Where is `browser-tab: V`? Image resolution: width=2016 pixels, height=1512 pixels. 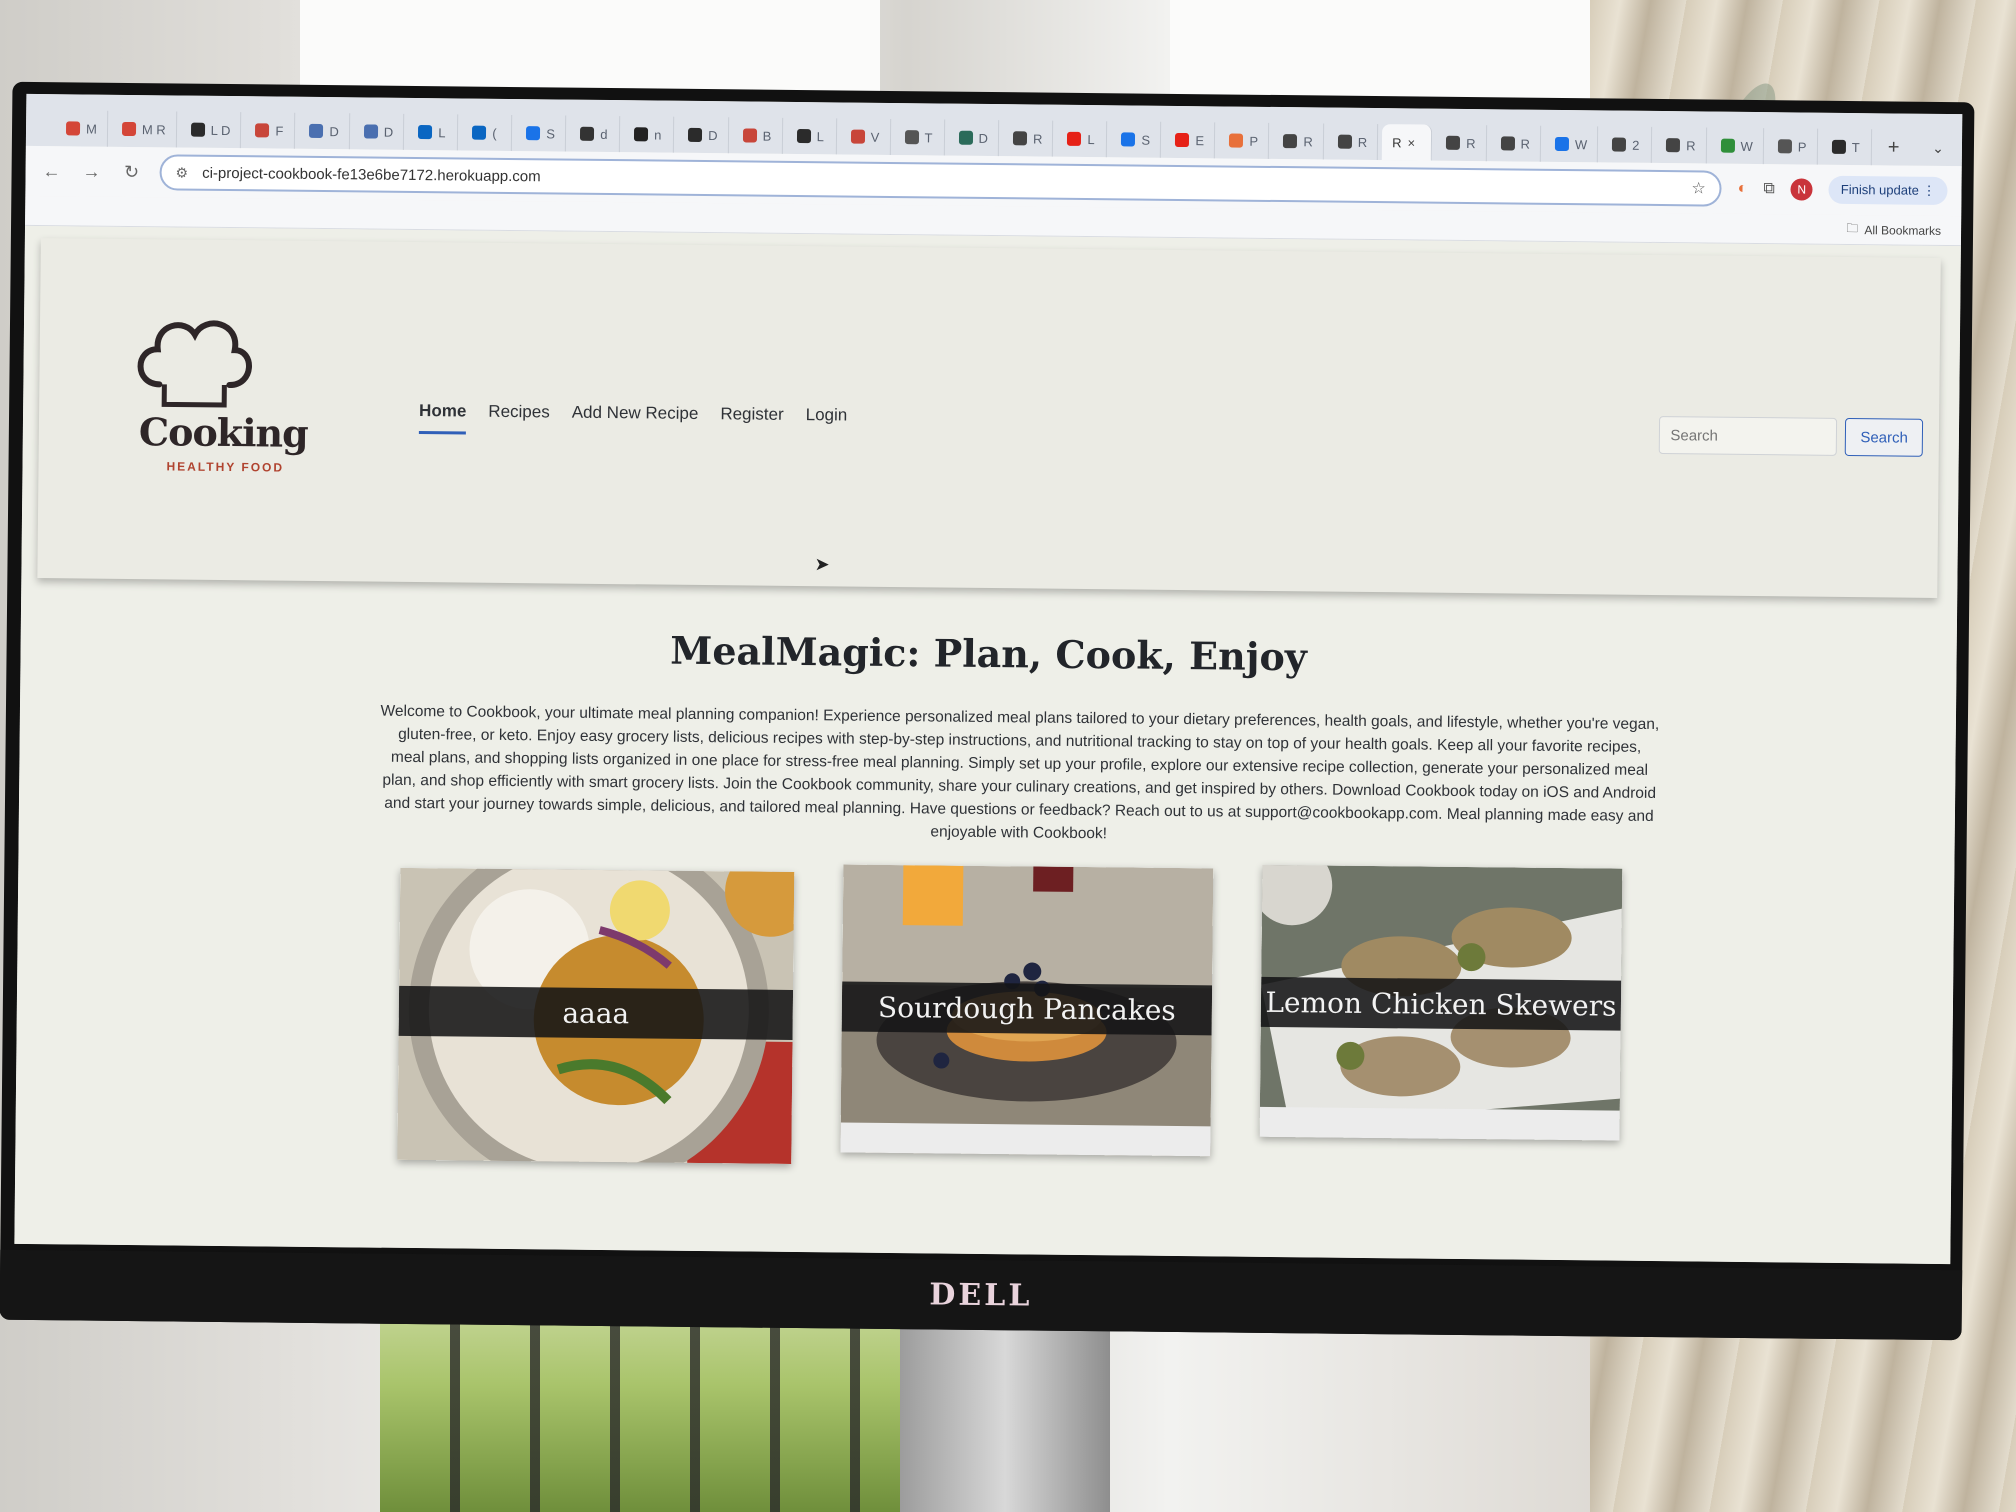 browser-tab: V is located at coordinates (865, 136).